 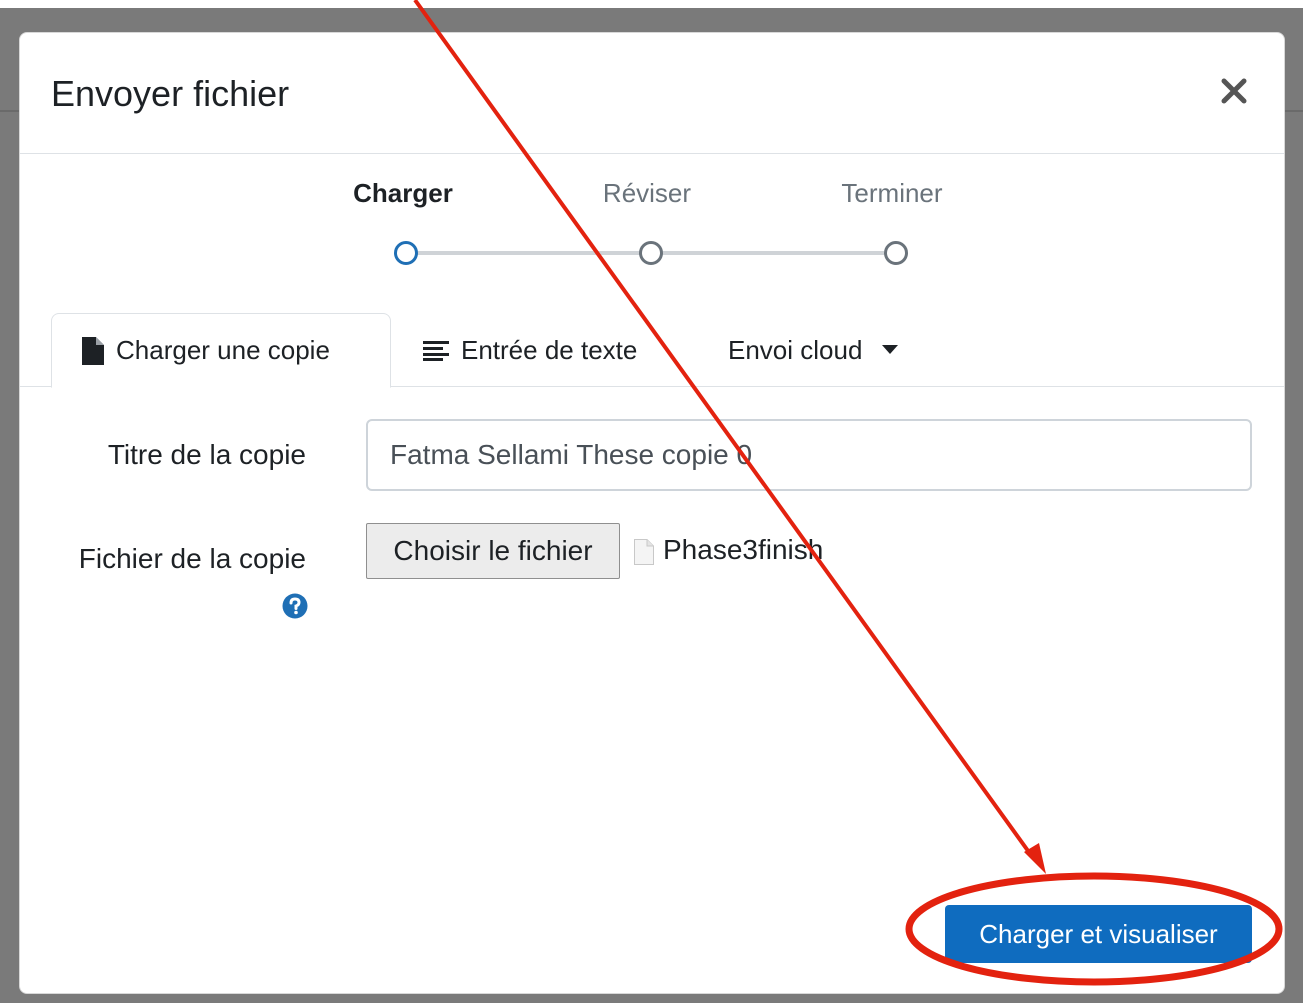 I want to click on question-circle-icon, so click(x=295, y=606).